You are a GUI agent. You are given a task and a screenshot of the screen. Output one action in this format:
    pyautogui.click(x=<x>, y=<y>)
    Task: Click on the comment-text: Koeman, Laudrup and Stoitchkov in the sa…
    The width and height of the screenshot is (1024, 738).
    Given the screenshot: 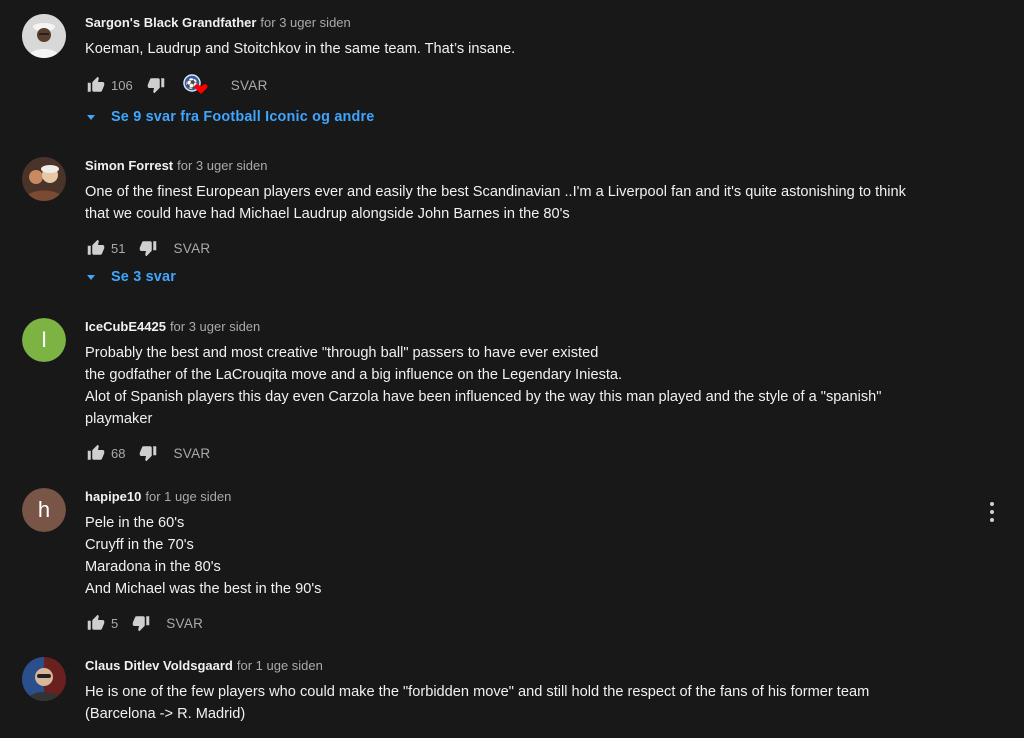 What is the action you would take?
    pyautogui.click(x=548, y=49)
    